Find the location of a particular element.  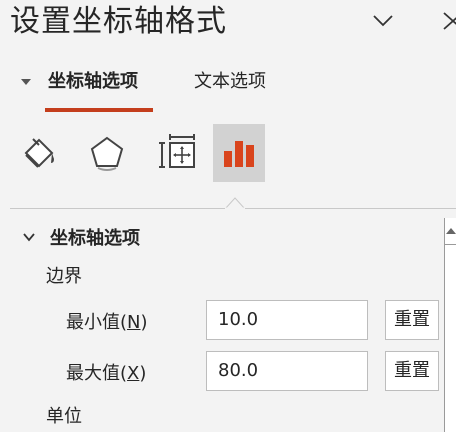

scroll-up-button is located at coordinates (450, 231).